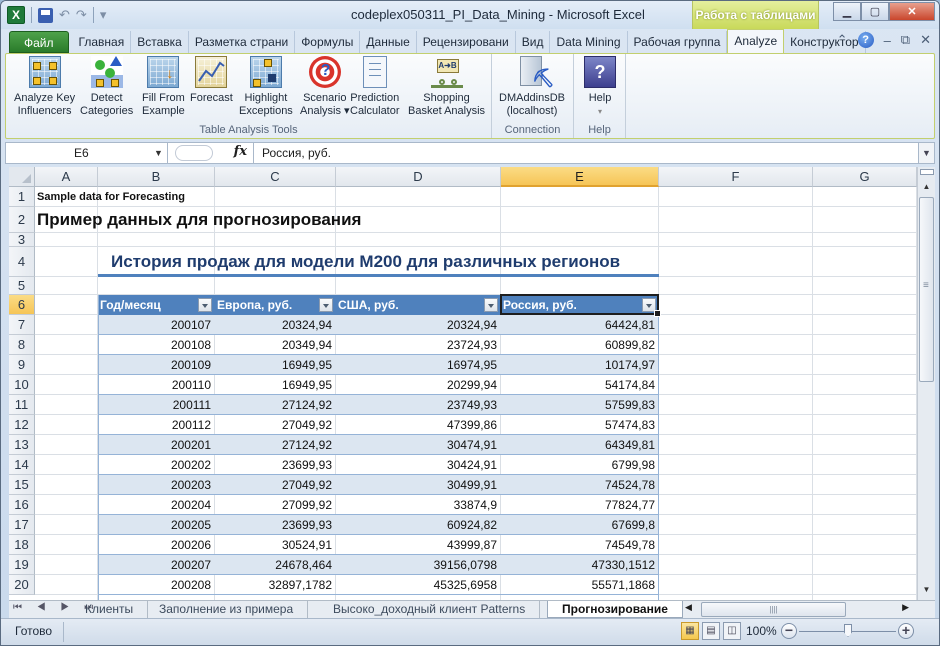 Image resolution: width=940 pixels, height=646 pixels. Describe the element at coordinates (466, 42) in the screenshot. I see `tab-review: Рецензировани` at that location.